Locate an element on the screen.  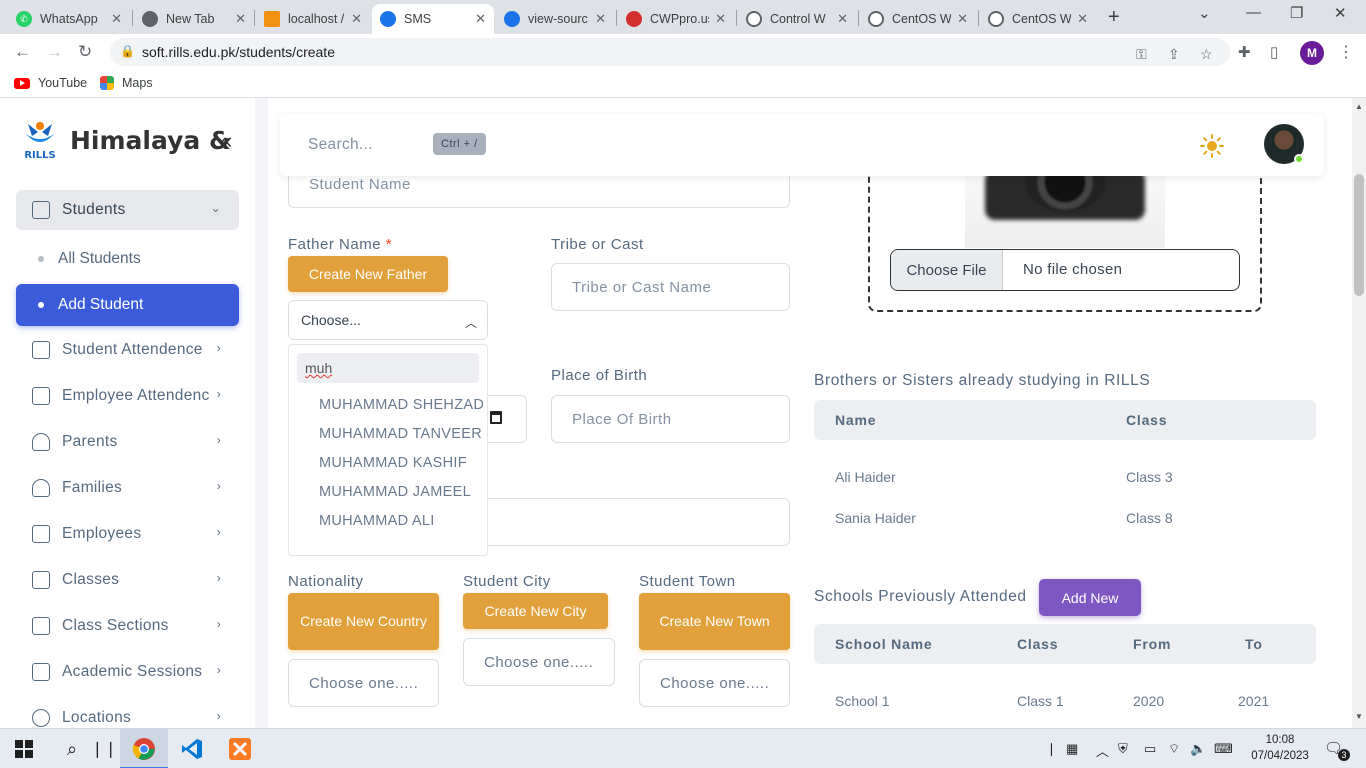
sidebar-item-families: Families › is located at coordinates (127, 488).